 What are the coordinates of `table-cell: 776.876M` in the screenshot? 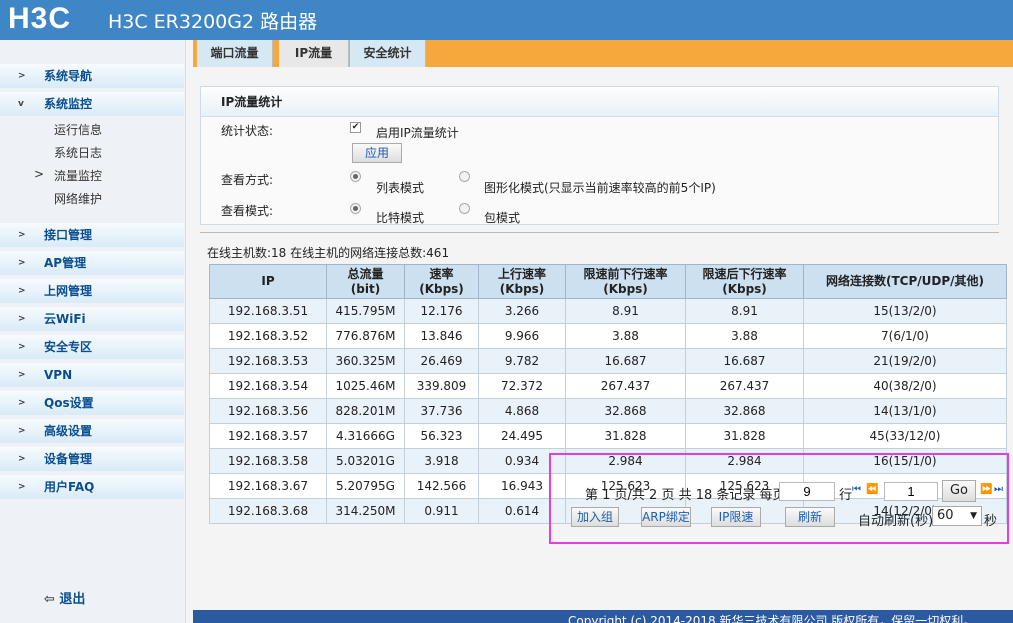 It's located at (365, 336).